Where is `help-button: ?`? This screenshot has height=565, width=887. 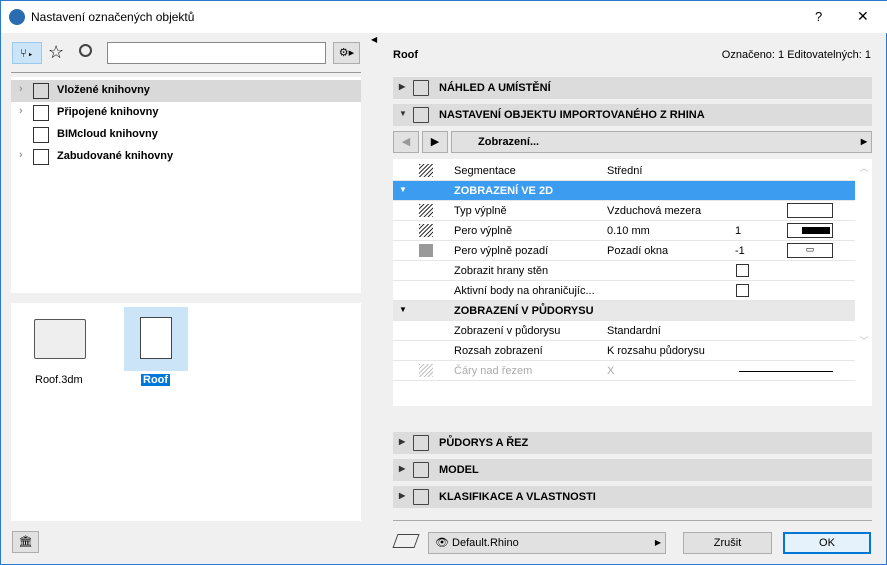 help-button: ? is located at coordinates (818, 16).